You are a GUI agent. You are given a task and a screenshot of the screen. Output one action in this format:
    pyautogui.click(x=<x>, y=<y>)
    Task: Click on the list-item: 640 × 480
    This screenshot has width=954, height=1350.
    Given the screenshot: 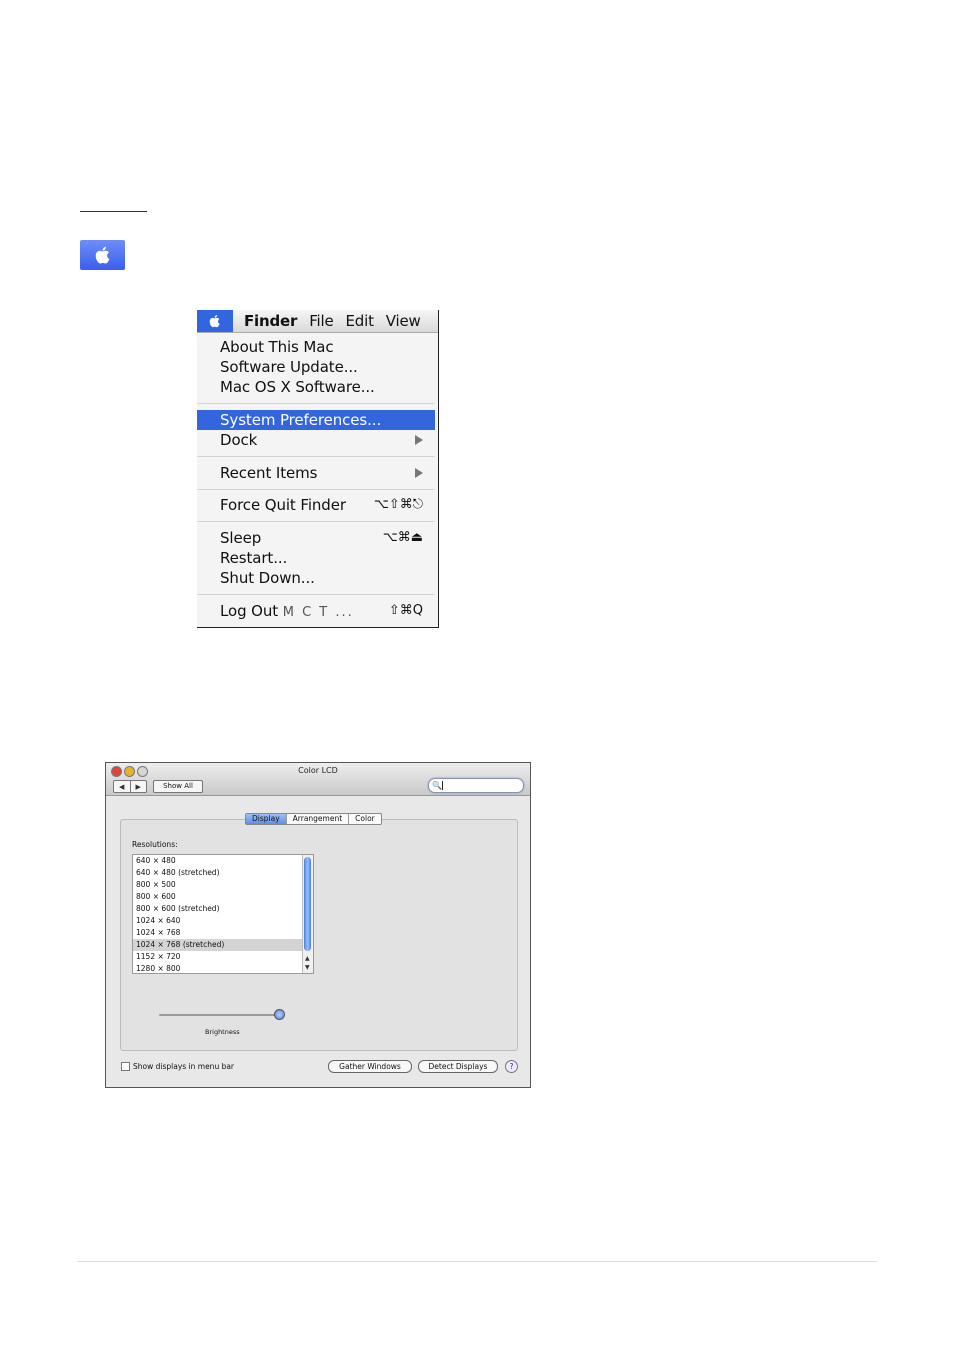 What is the action you would take?
    pyautogui.click(x=217, y=861)
    